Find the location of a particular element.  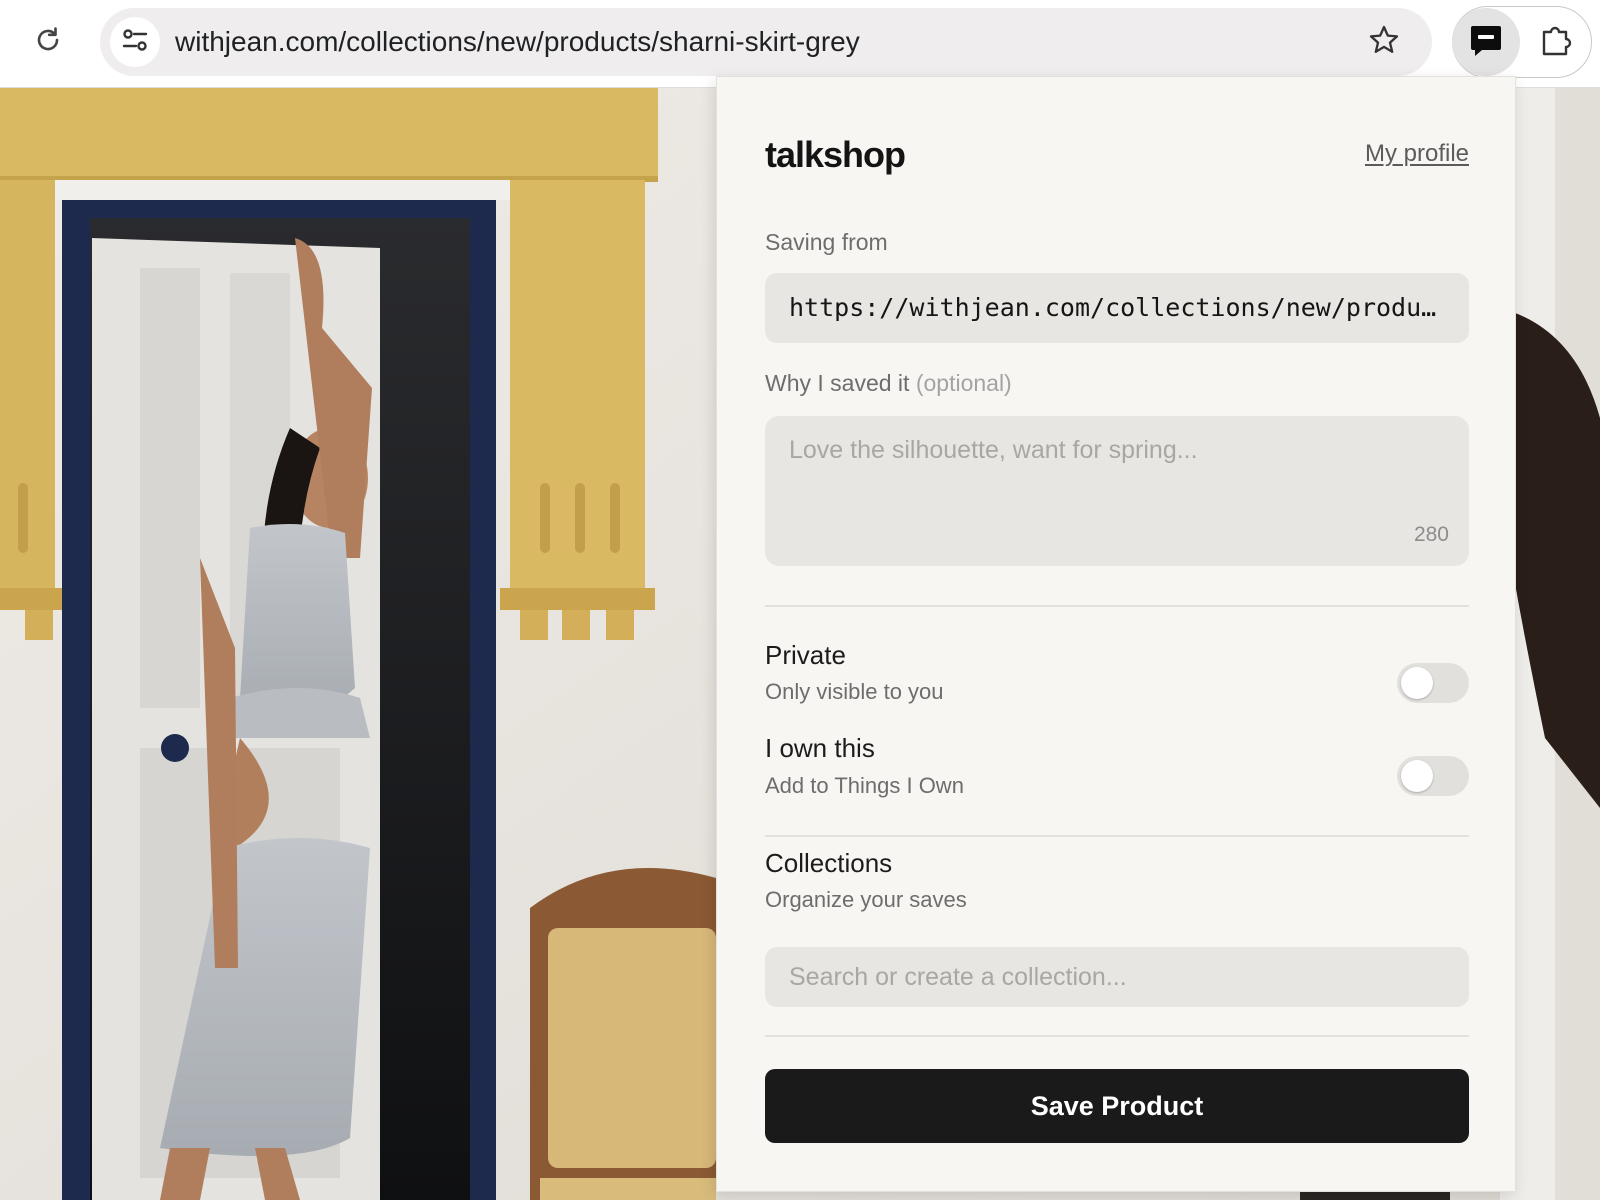

own-title: I own this is located at coordinates (820, 748).